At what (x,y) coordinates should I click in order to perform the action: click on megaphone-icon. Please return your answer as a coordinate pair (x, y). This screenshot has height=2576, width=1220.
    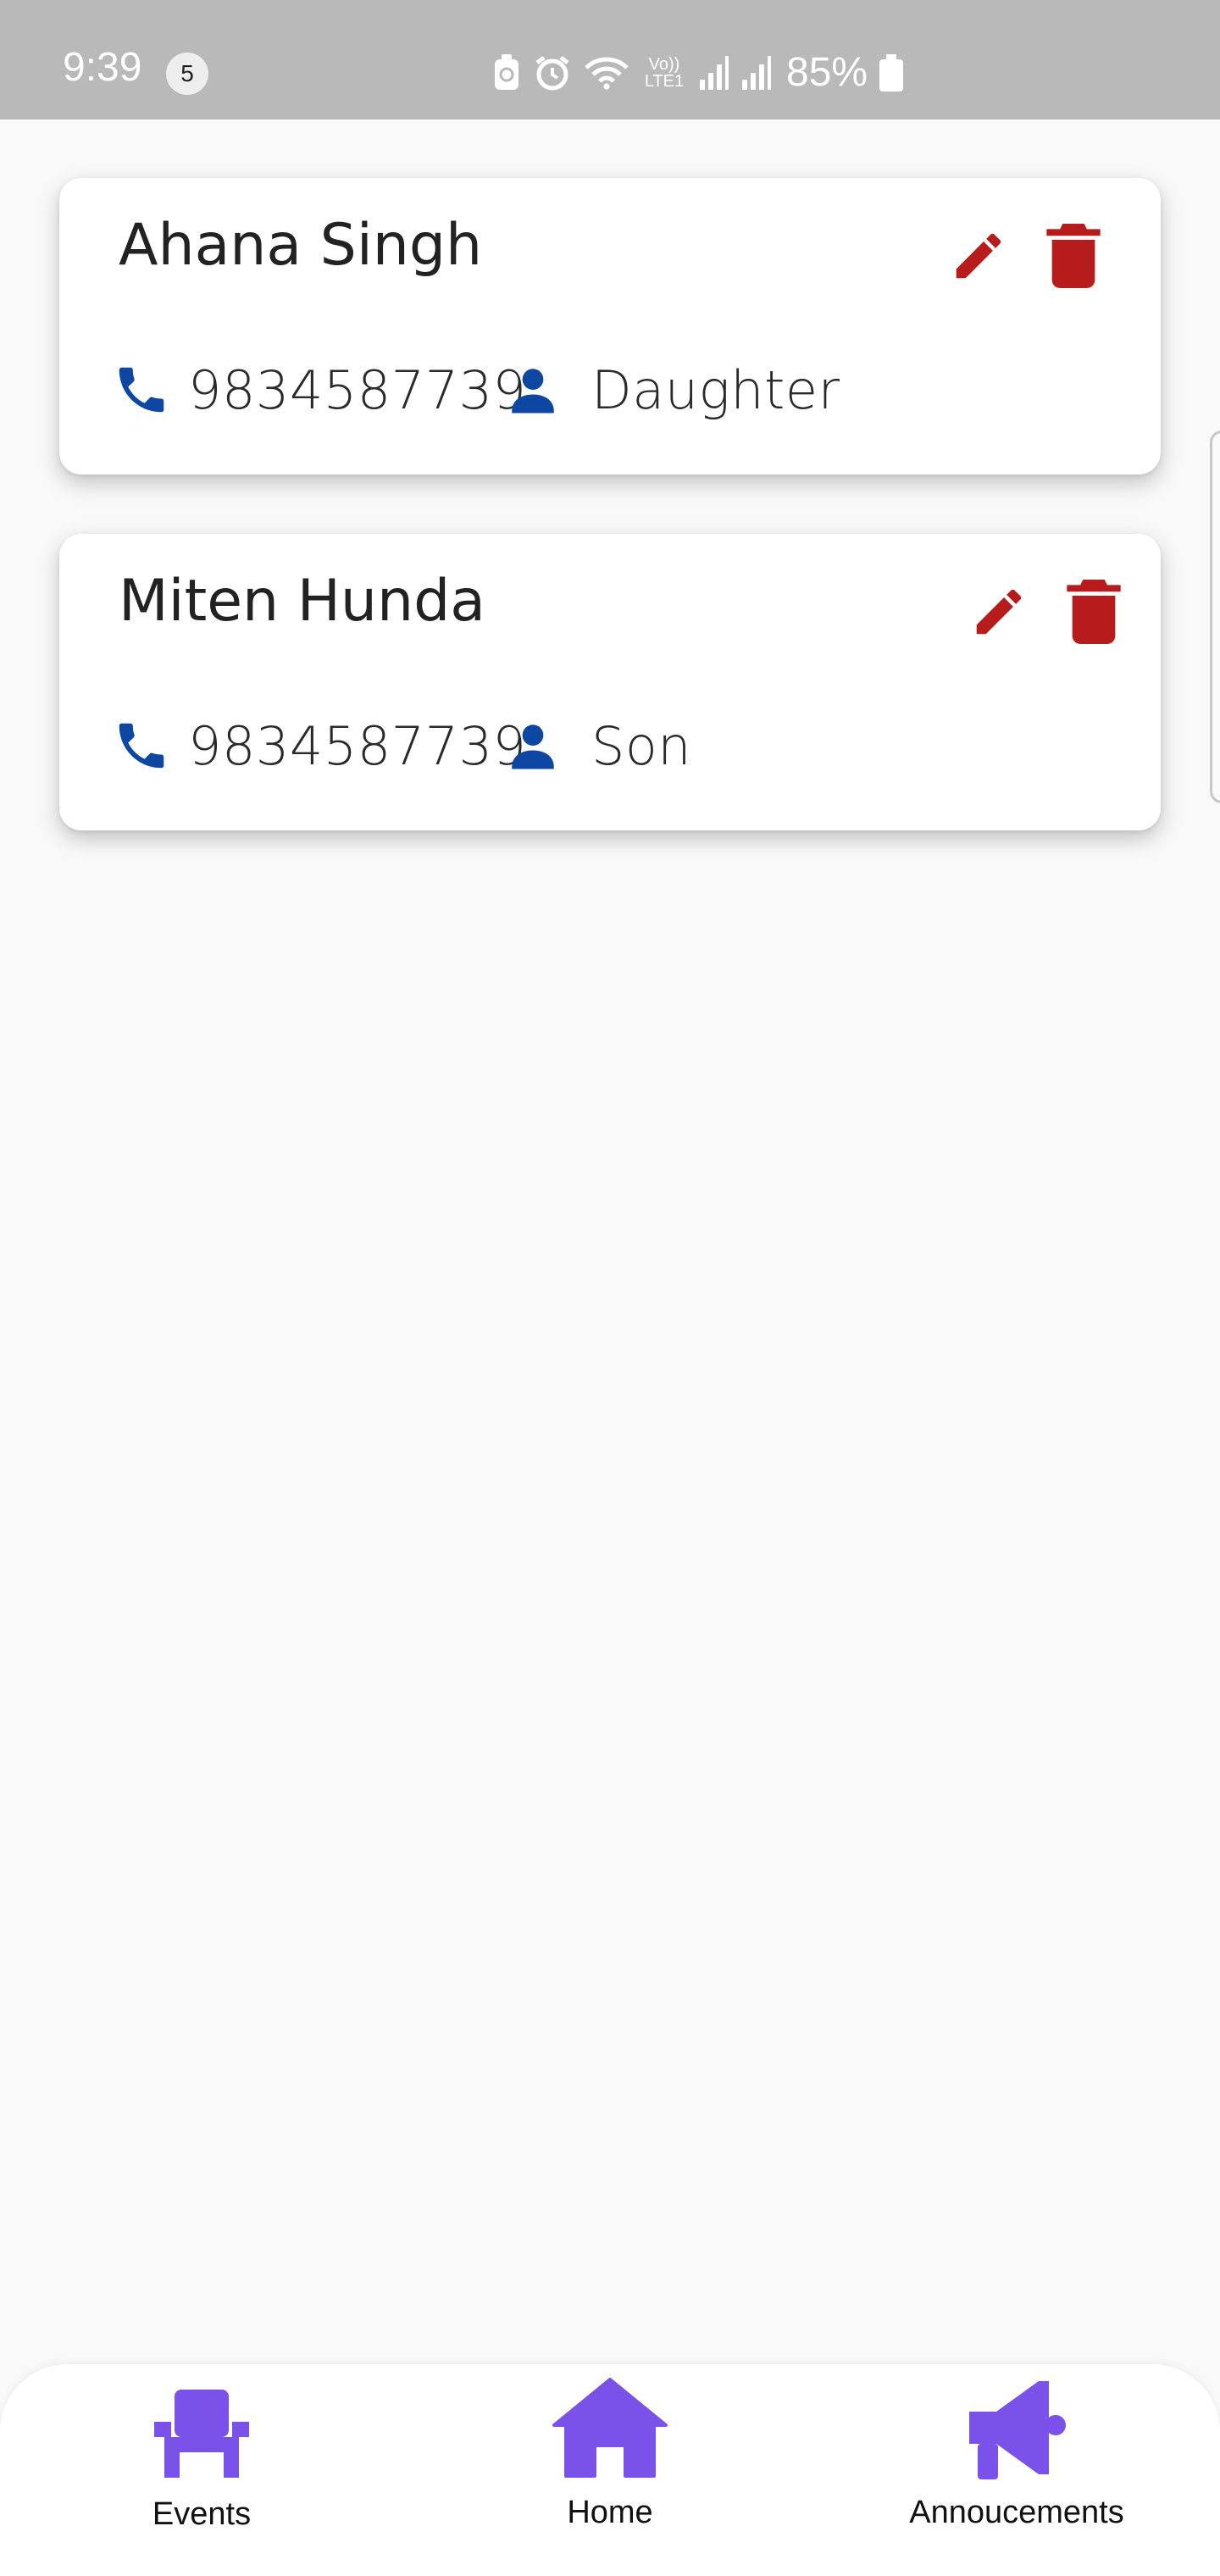
    Looking at the image, I should click on (1017, 2430).